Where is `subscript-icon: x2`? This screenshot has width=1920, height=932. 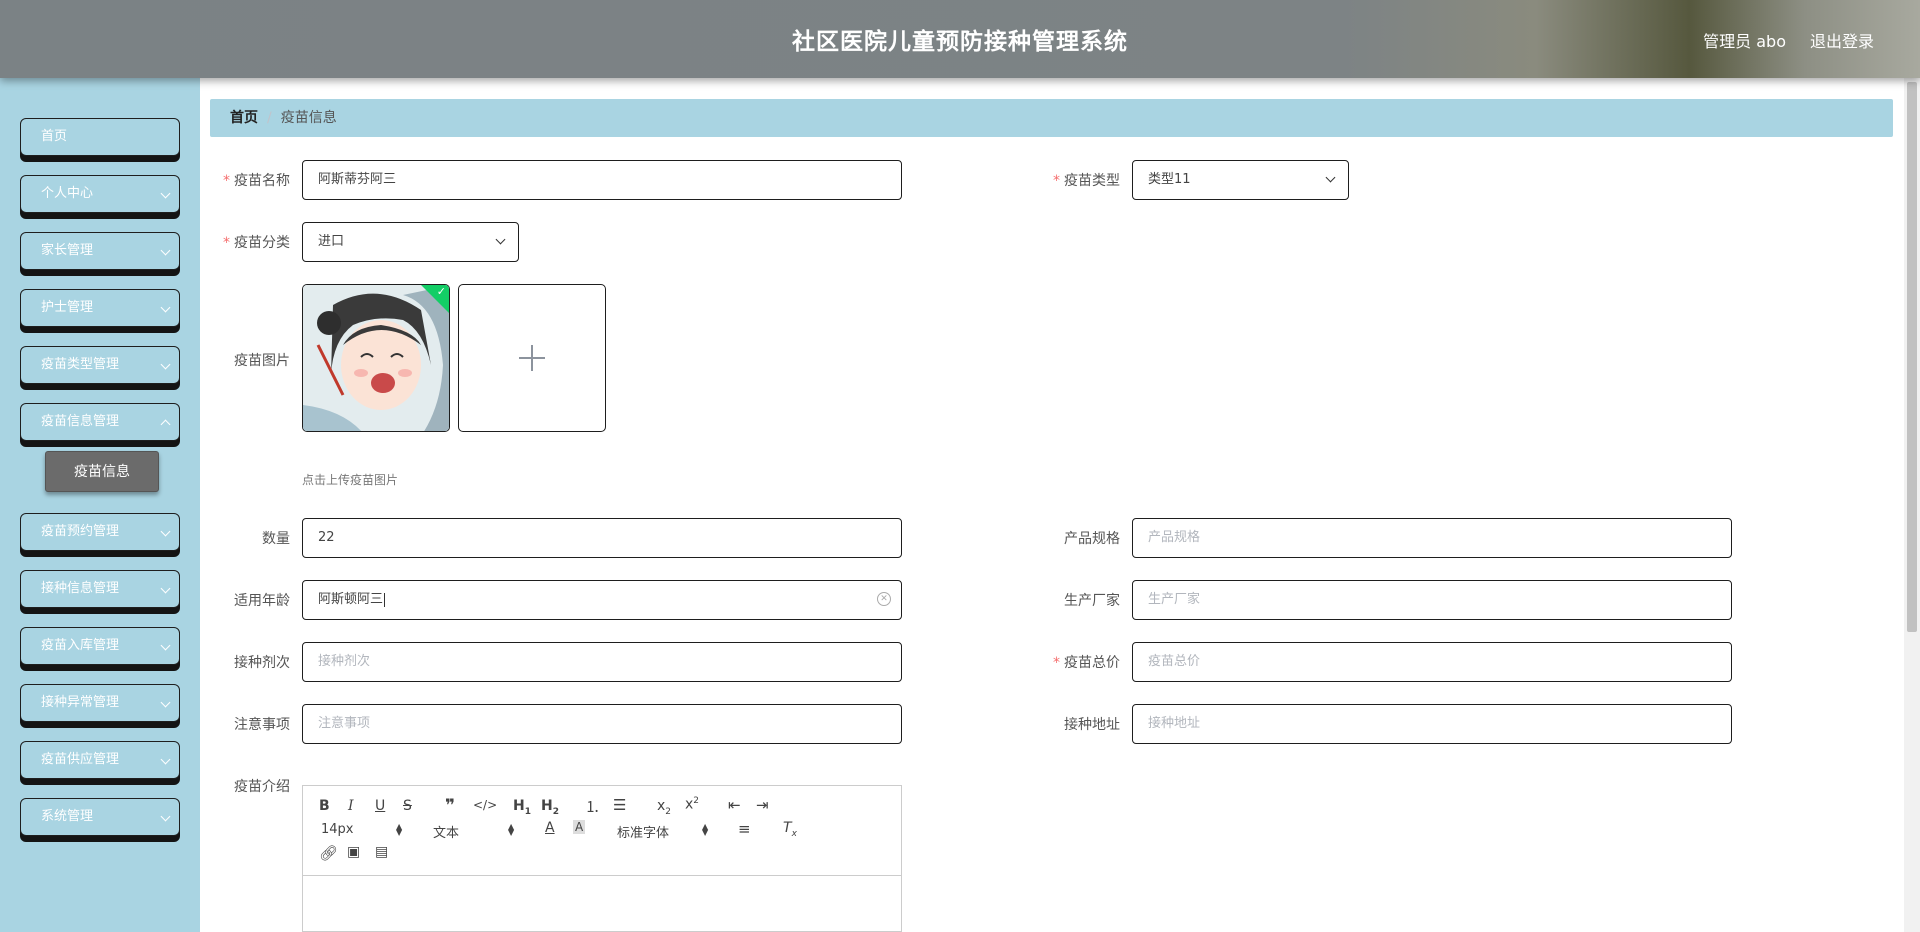 subscript-icon: x2 is located at coordinates (664, 807).